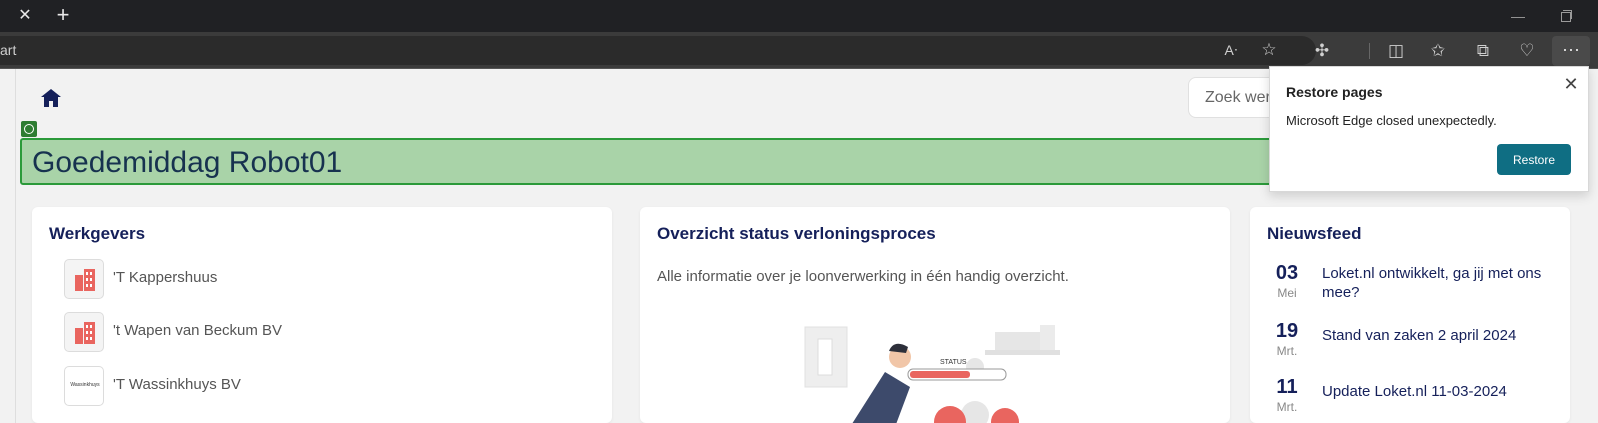  I want to click on status-title: Overzicht status verloningsproces, so click(796, 233).